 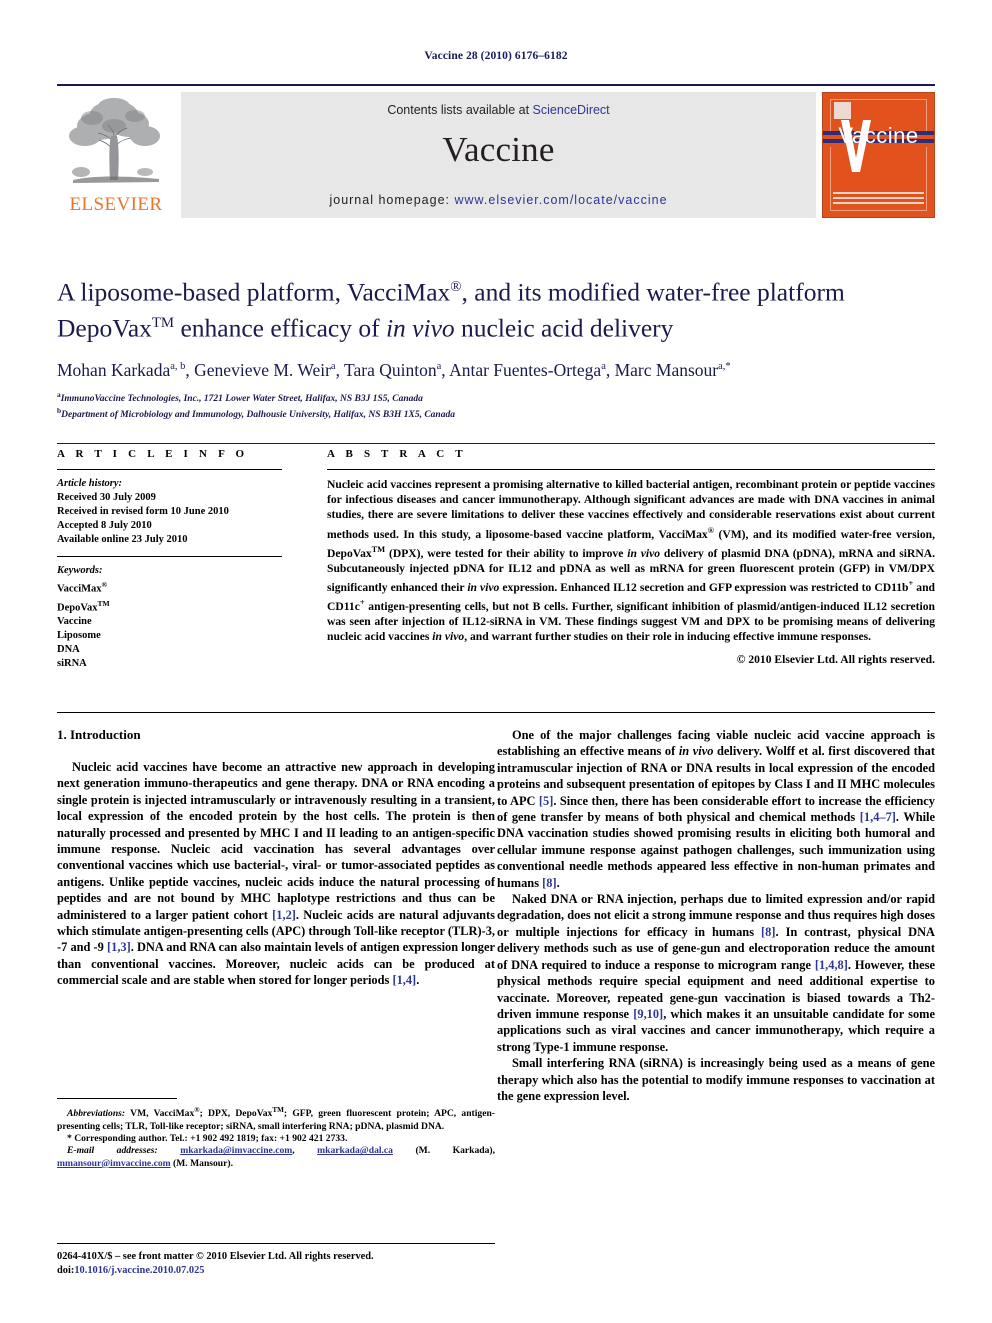 I want to click on cover-v-letter-icon, so click(x=856, y=146).